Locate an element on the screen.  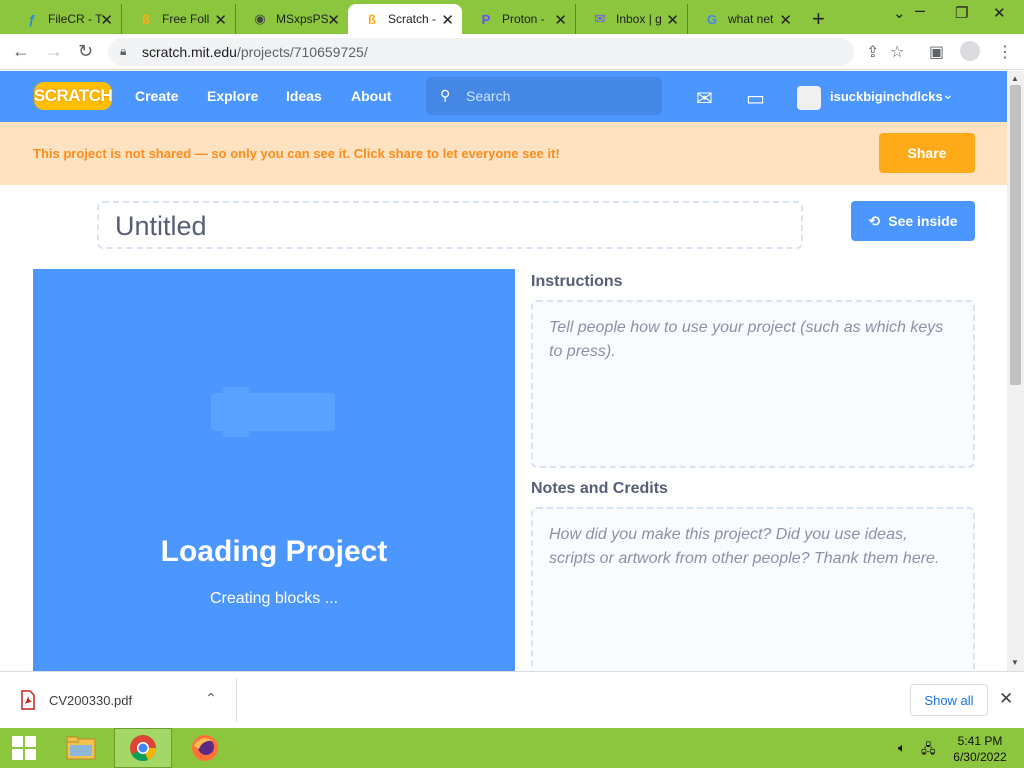
windows-logo-icon is located at coordinates (24, 748).